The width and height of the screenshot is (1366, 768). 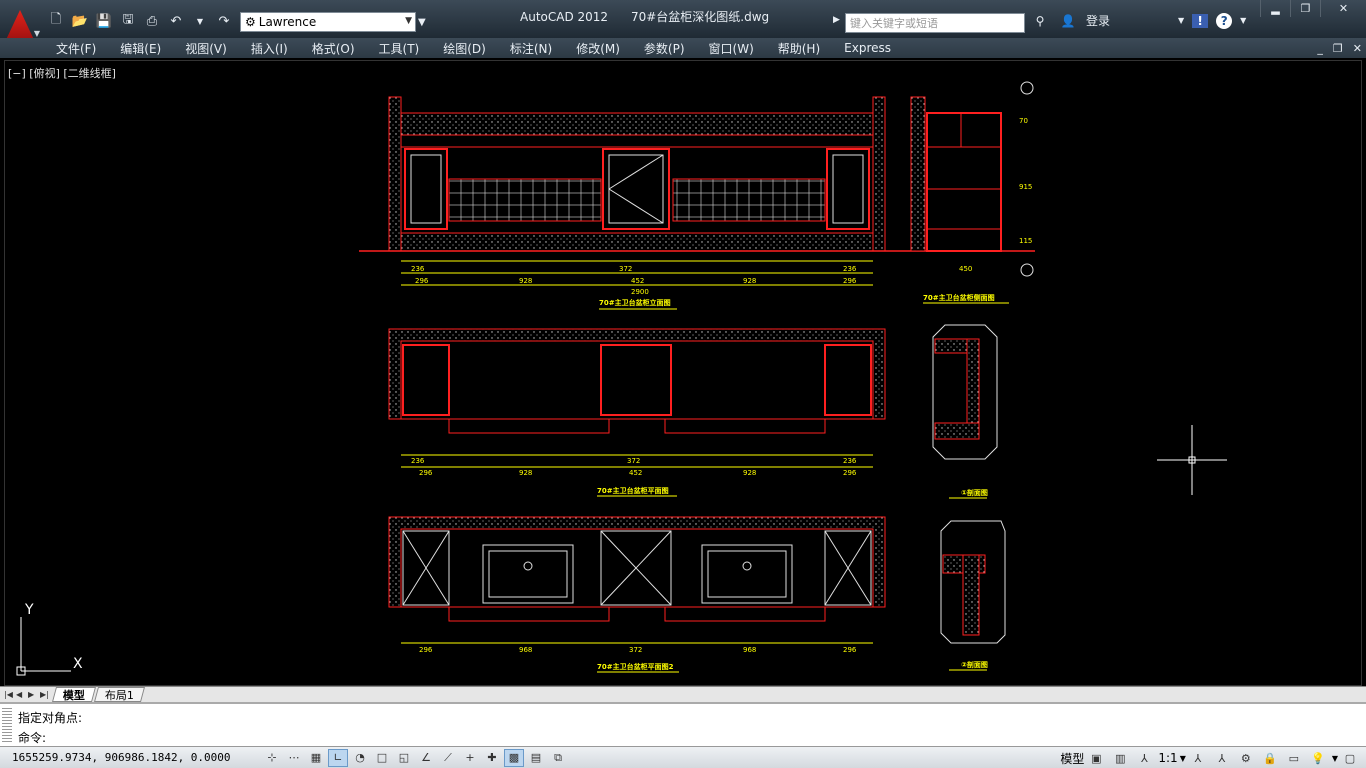 What do you see at coordinates (1167, 758) in the screenshot?
I see `annotation-scale-value: 1:1` at bounding box center [1167, 758].